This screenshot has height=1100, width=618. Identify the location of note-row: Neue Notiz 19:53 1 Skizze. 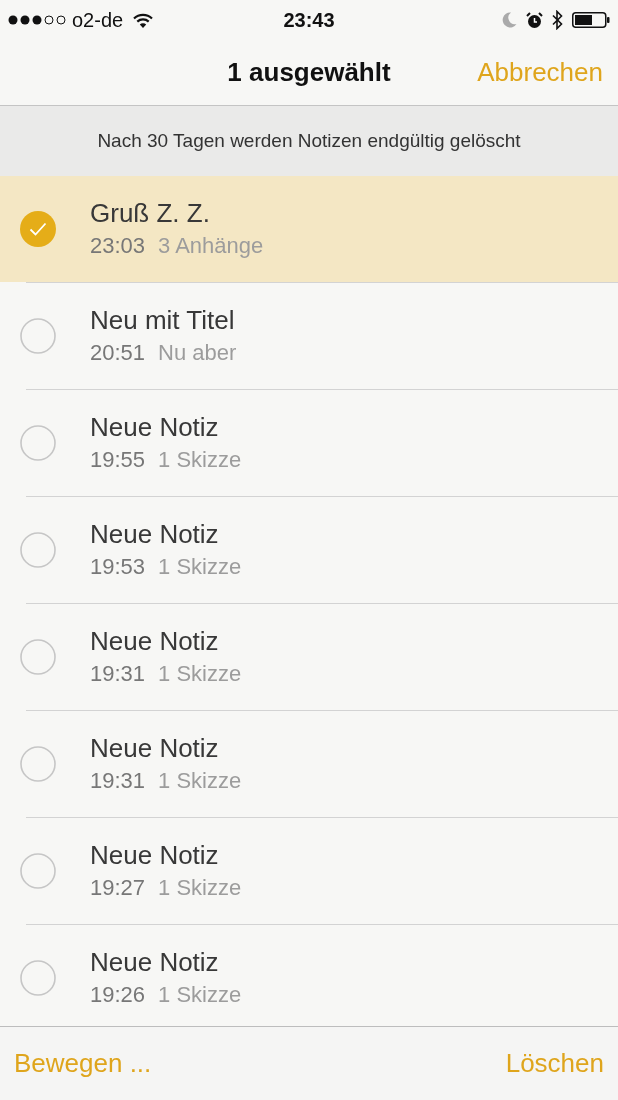
(309, 550).